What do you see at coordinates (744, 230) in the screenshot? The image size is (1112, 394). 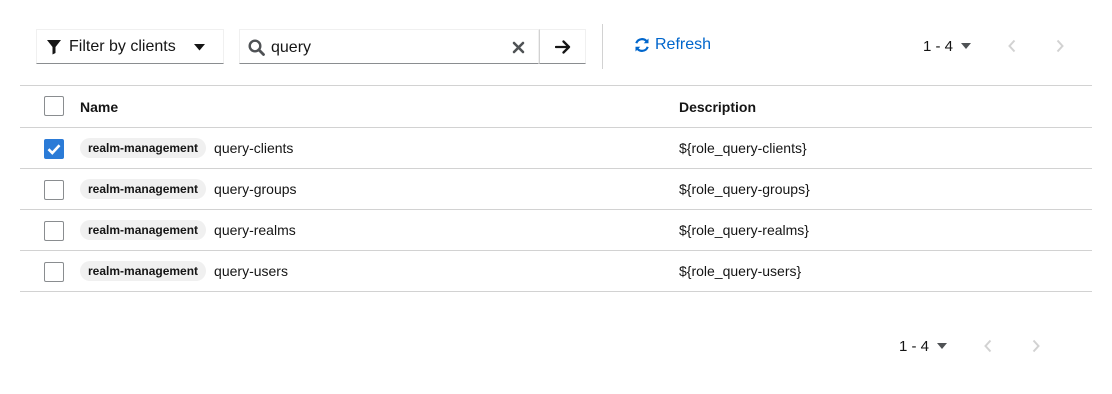 I see `role-description: ${role_query-realms}` at bounding box center [744, 230].